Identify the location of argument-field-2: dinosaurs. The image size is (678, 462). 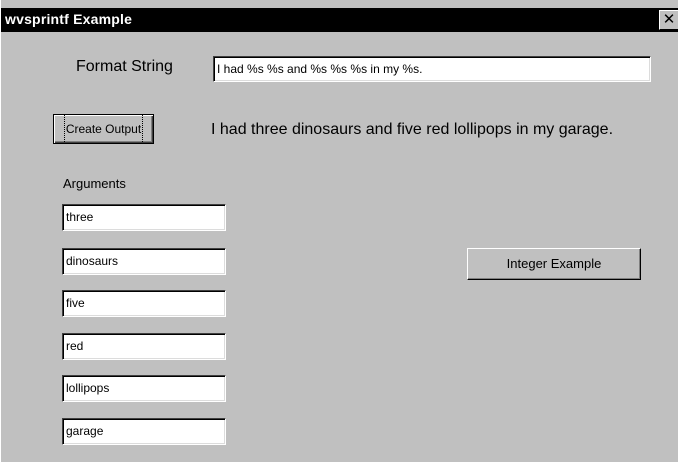
(144, 261).